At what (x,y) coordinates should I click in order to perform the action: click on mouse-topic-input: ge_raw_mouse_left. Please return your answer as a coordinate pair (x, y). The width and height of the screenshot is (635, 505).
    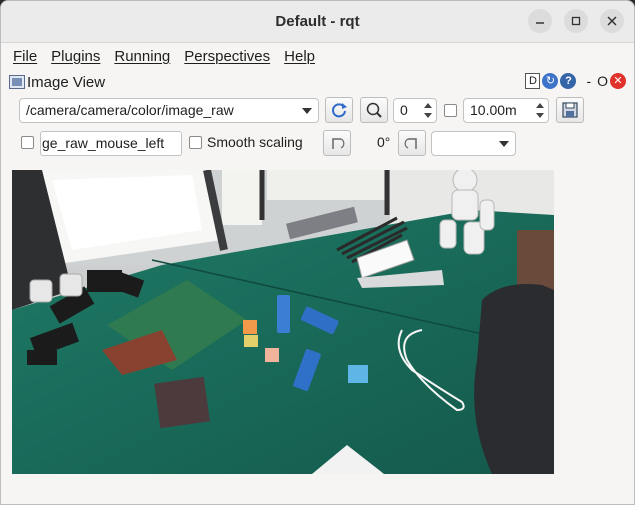
    Looking at the image, I should click on (111, 143).